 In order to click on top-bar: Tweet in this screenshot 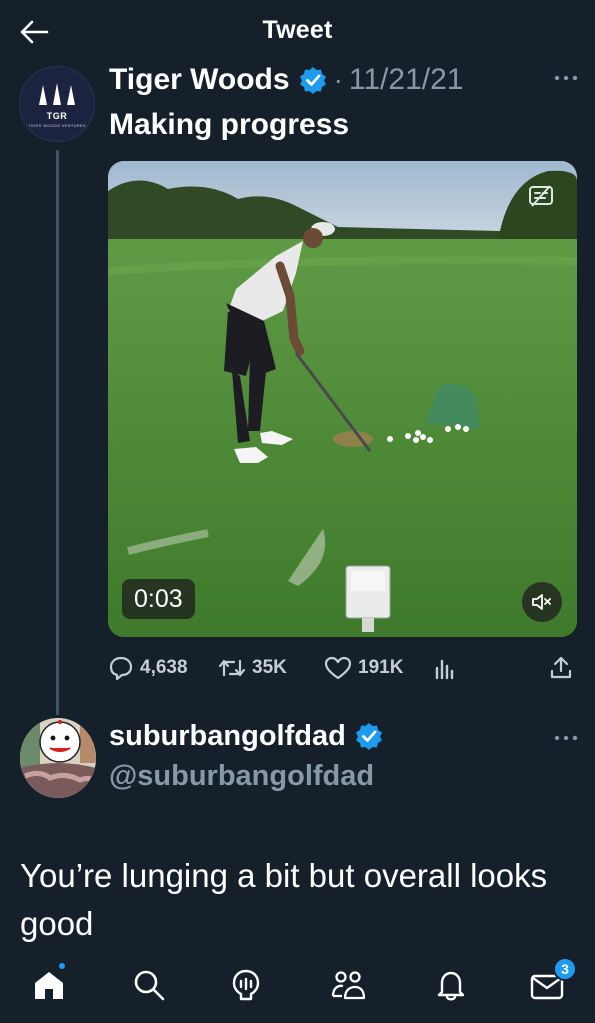, I will do `click(297, 31)`.